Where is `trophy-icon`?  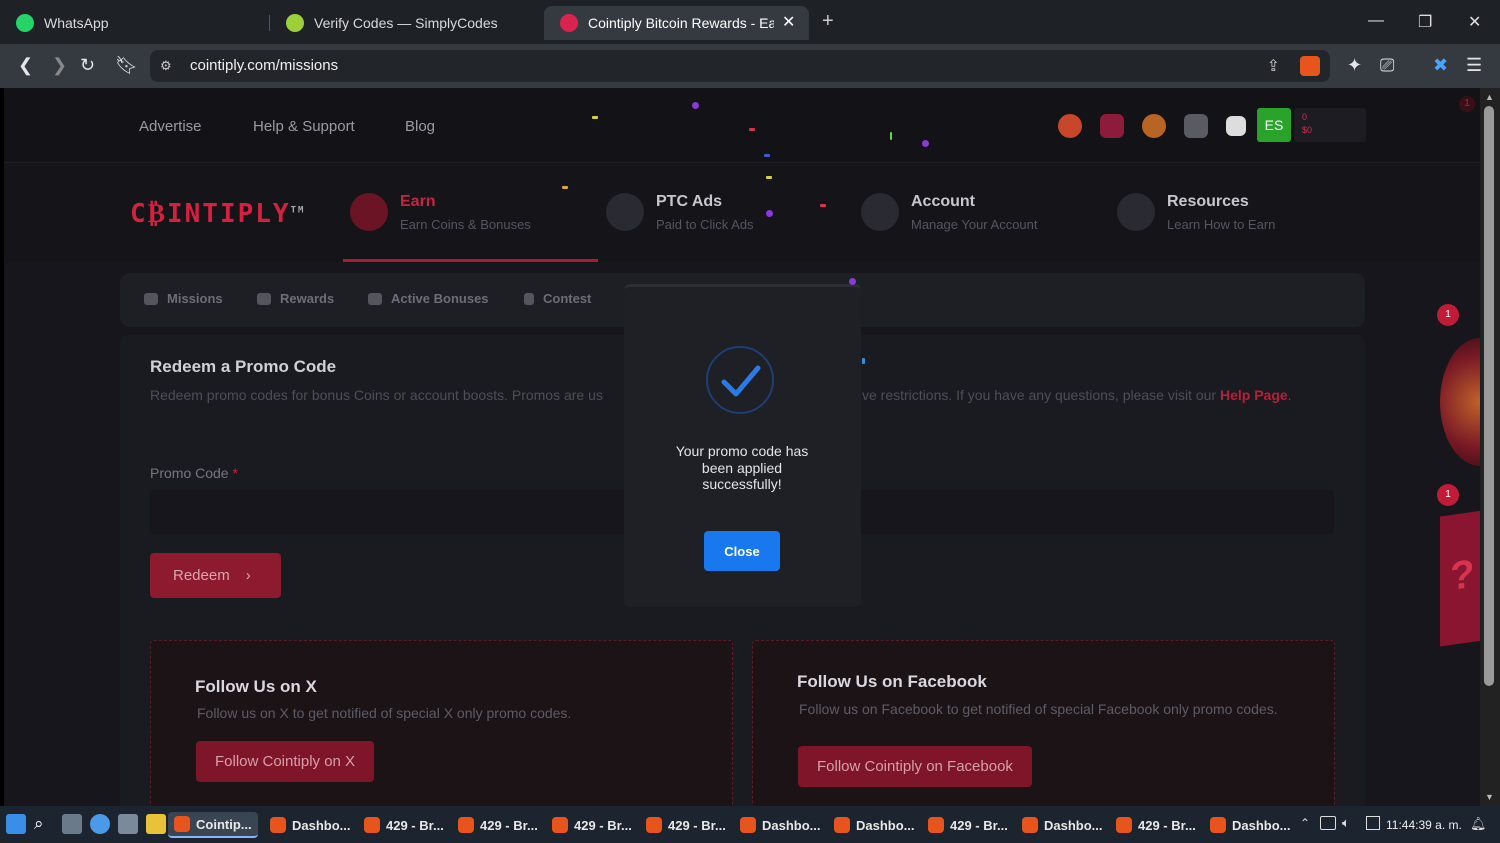
trophy-icon is located at coordinates (529, 298).